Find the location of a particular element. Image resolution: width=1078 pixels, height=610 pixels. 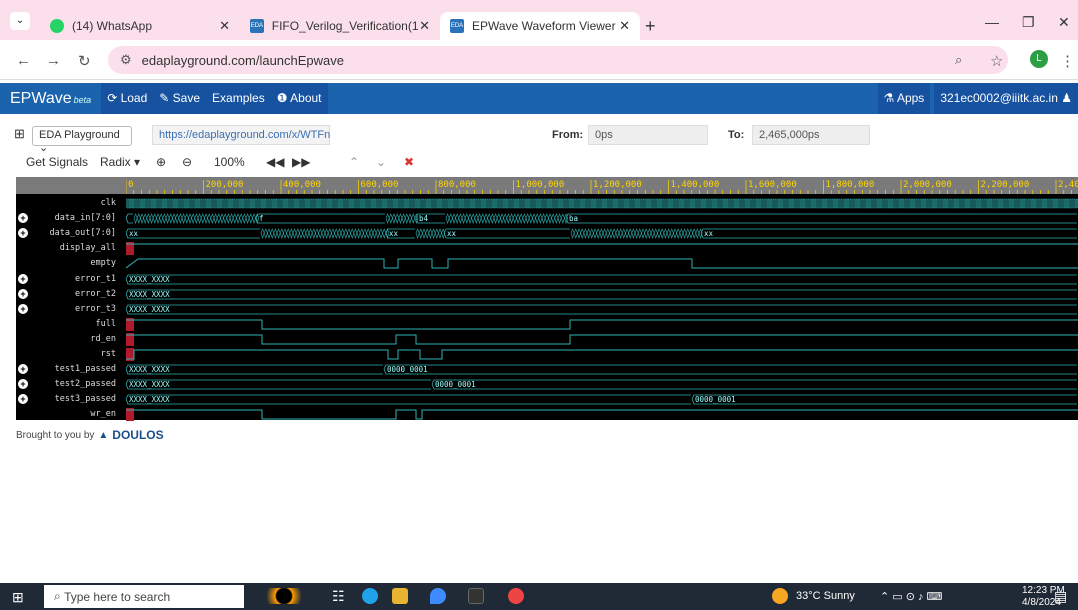

up-arrow-icon: ⌃ is located at coordinates (354, 163).